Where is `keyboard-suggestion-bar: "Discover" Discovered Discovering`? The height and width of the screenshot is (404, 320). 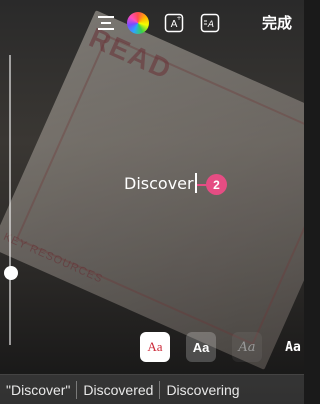
keyboard-suggestion-bar: "Discover" Discovered Discovering is located at coordinates (152, 389).